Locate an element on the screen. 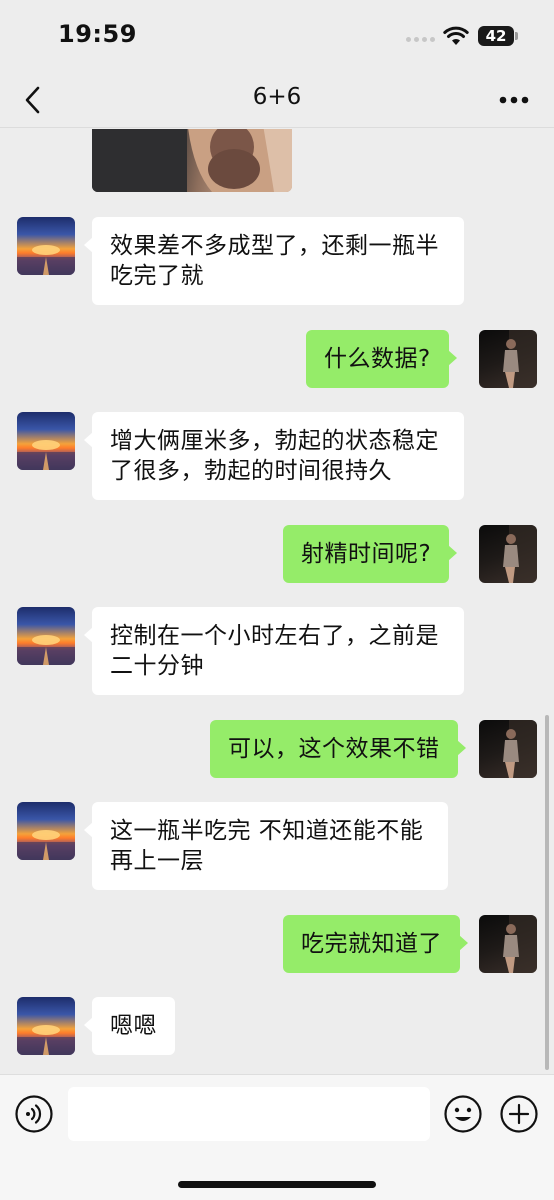 The image size is (554, 1200). cellular-signal-icon is located at coordinates (420, 39).